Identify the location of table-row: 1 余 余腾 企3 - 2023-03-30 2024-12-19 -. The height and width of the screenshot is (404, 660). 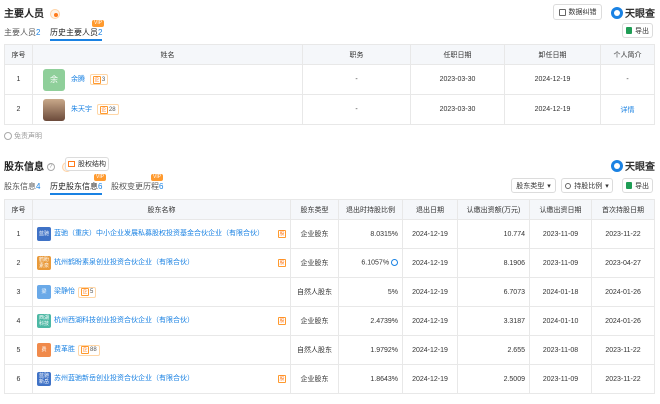
(329, 79).